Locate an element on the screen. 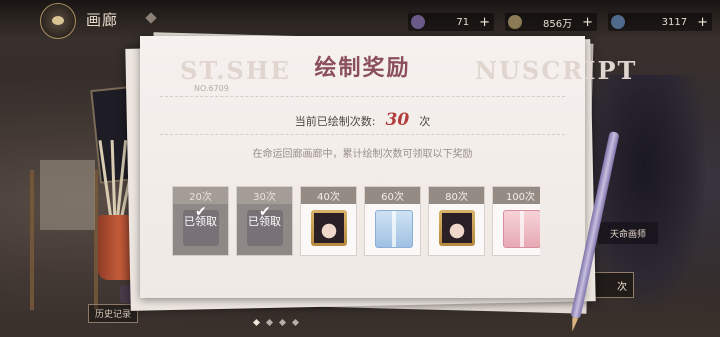 This screenshot has width=720, height=337. gem-icon is located at coordinates (418, 22).